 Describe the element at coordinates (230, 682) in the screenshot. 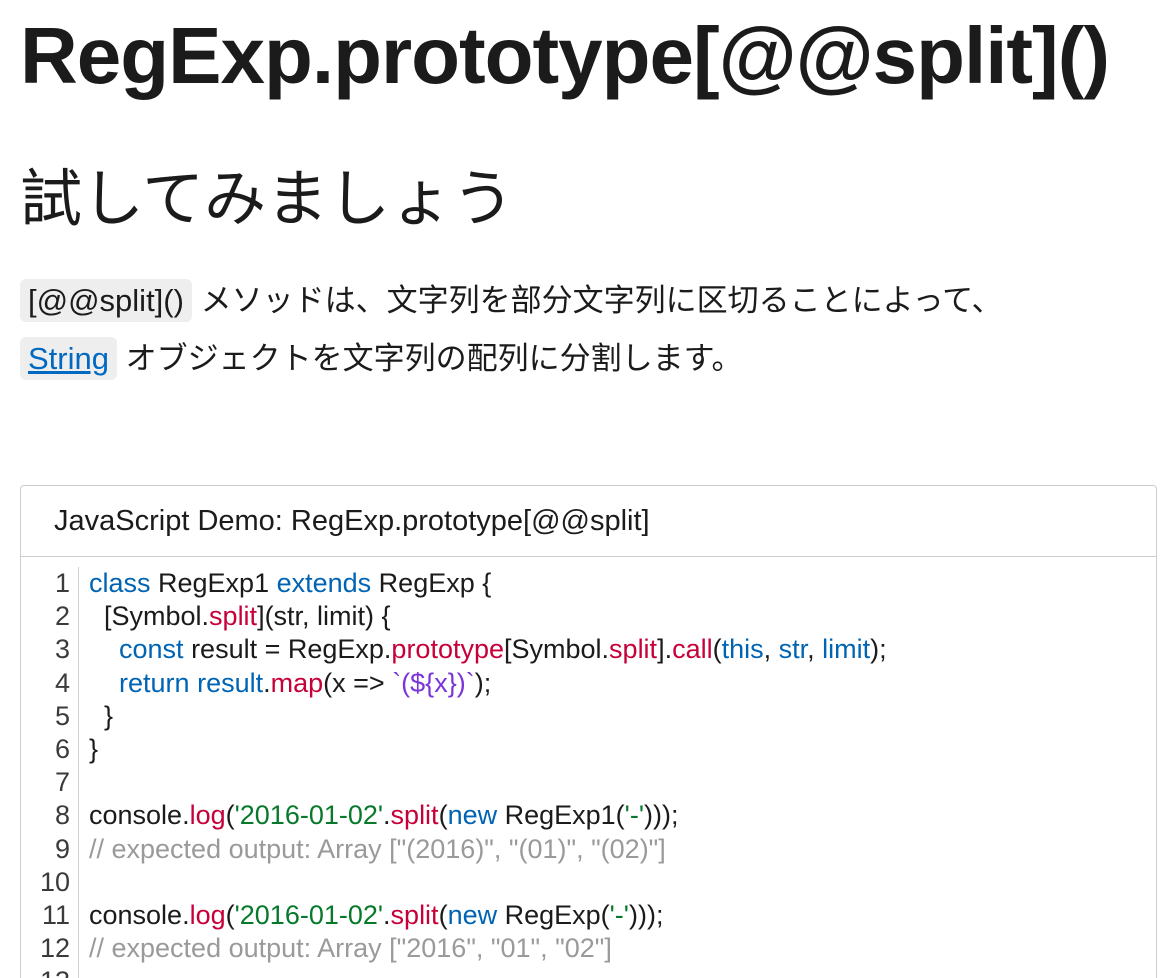

I see `code-token: result` at that location.